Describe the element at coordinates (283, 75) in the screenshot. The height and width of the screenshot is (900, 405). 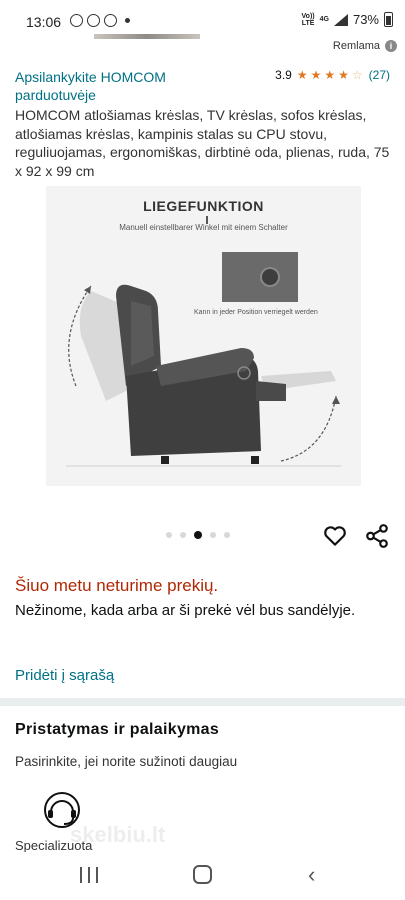
I see `rating-value: 3.9` at that location.